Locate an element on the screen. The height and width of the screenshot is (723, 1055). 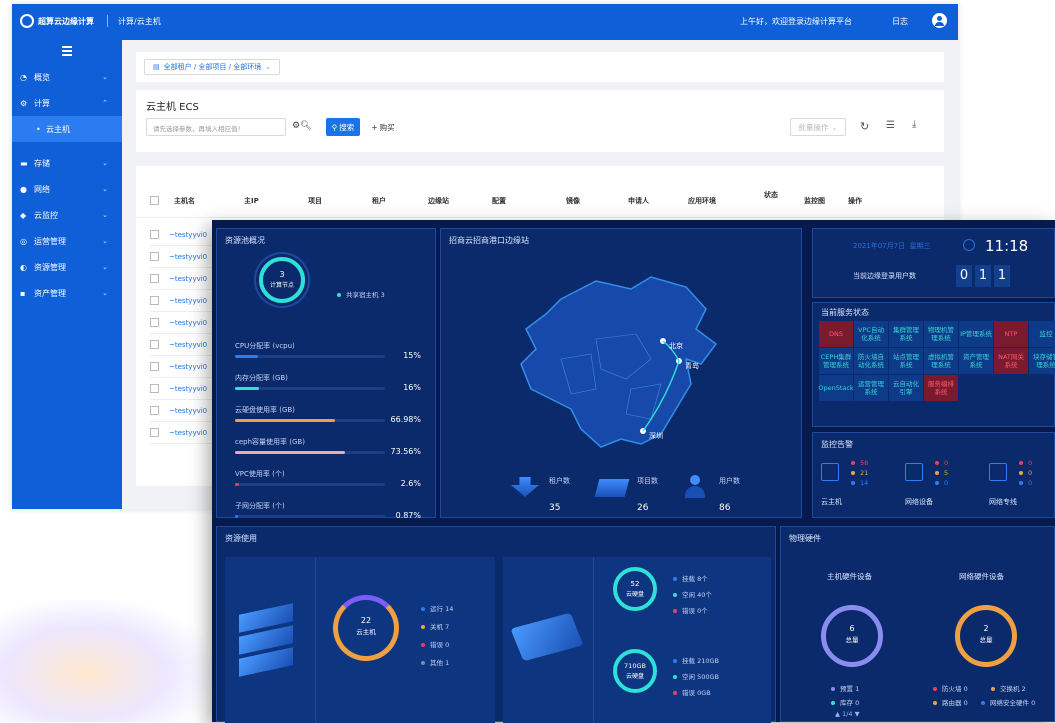
stat-value: 86 is located at coordinates (725, 508).